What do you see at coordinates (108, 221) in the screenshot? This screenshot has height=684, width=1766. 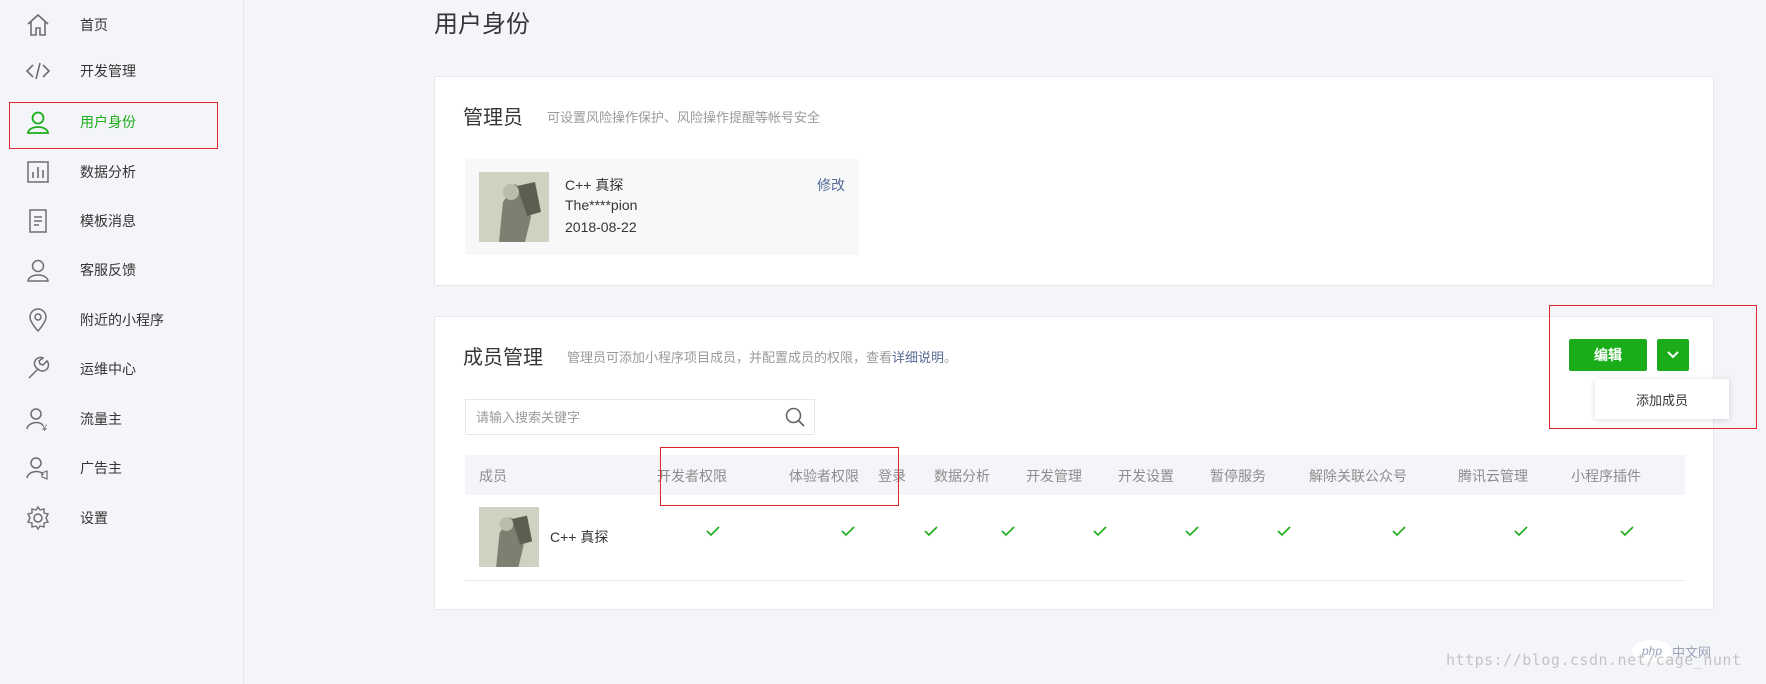 I see `sidebar-item-label: 模板消息` at bounding box center [108, 221].